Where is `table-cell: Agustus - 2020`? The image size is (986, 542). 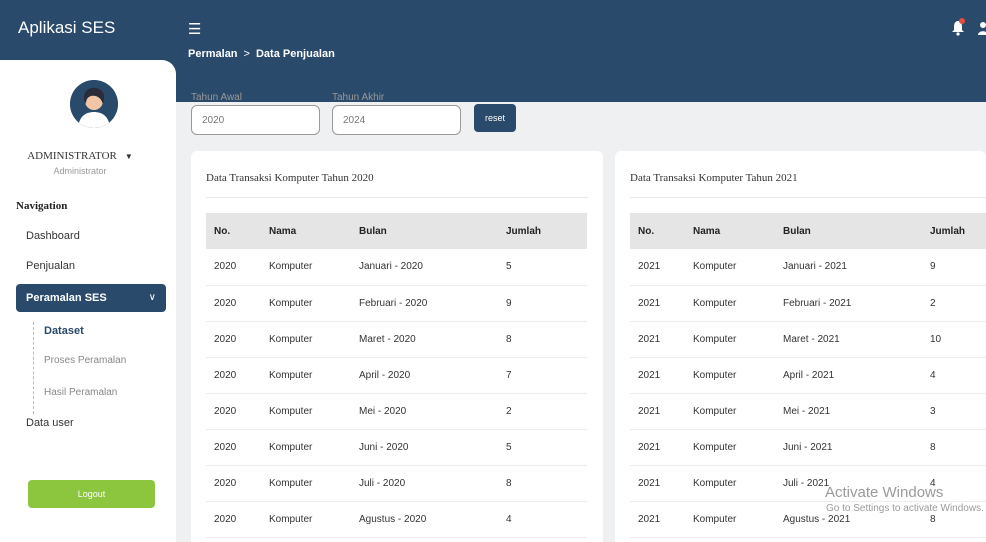 table-cell: Agustus - 2020 is located at coordinates (424, 519).